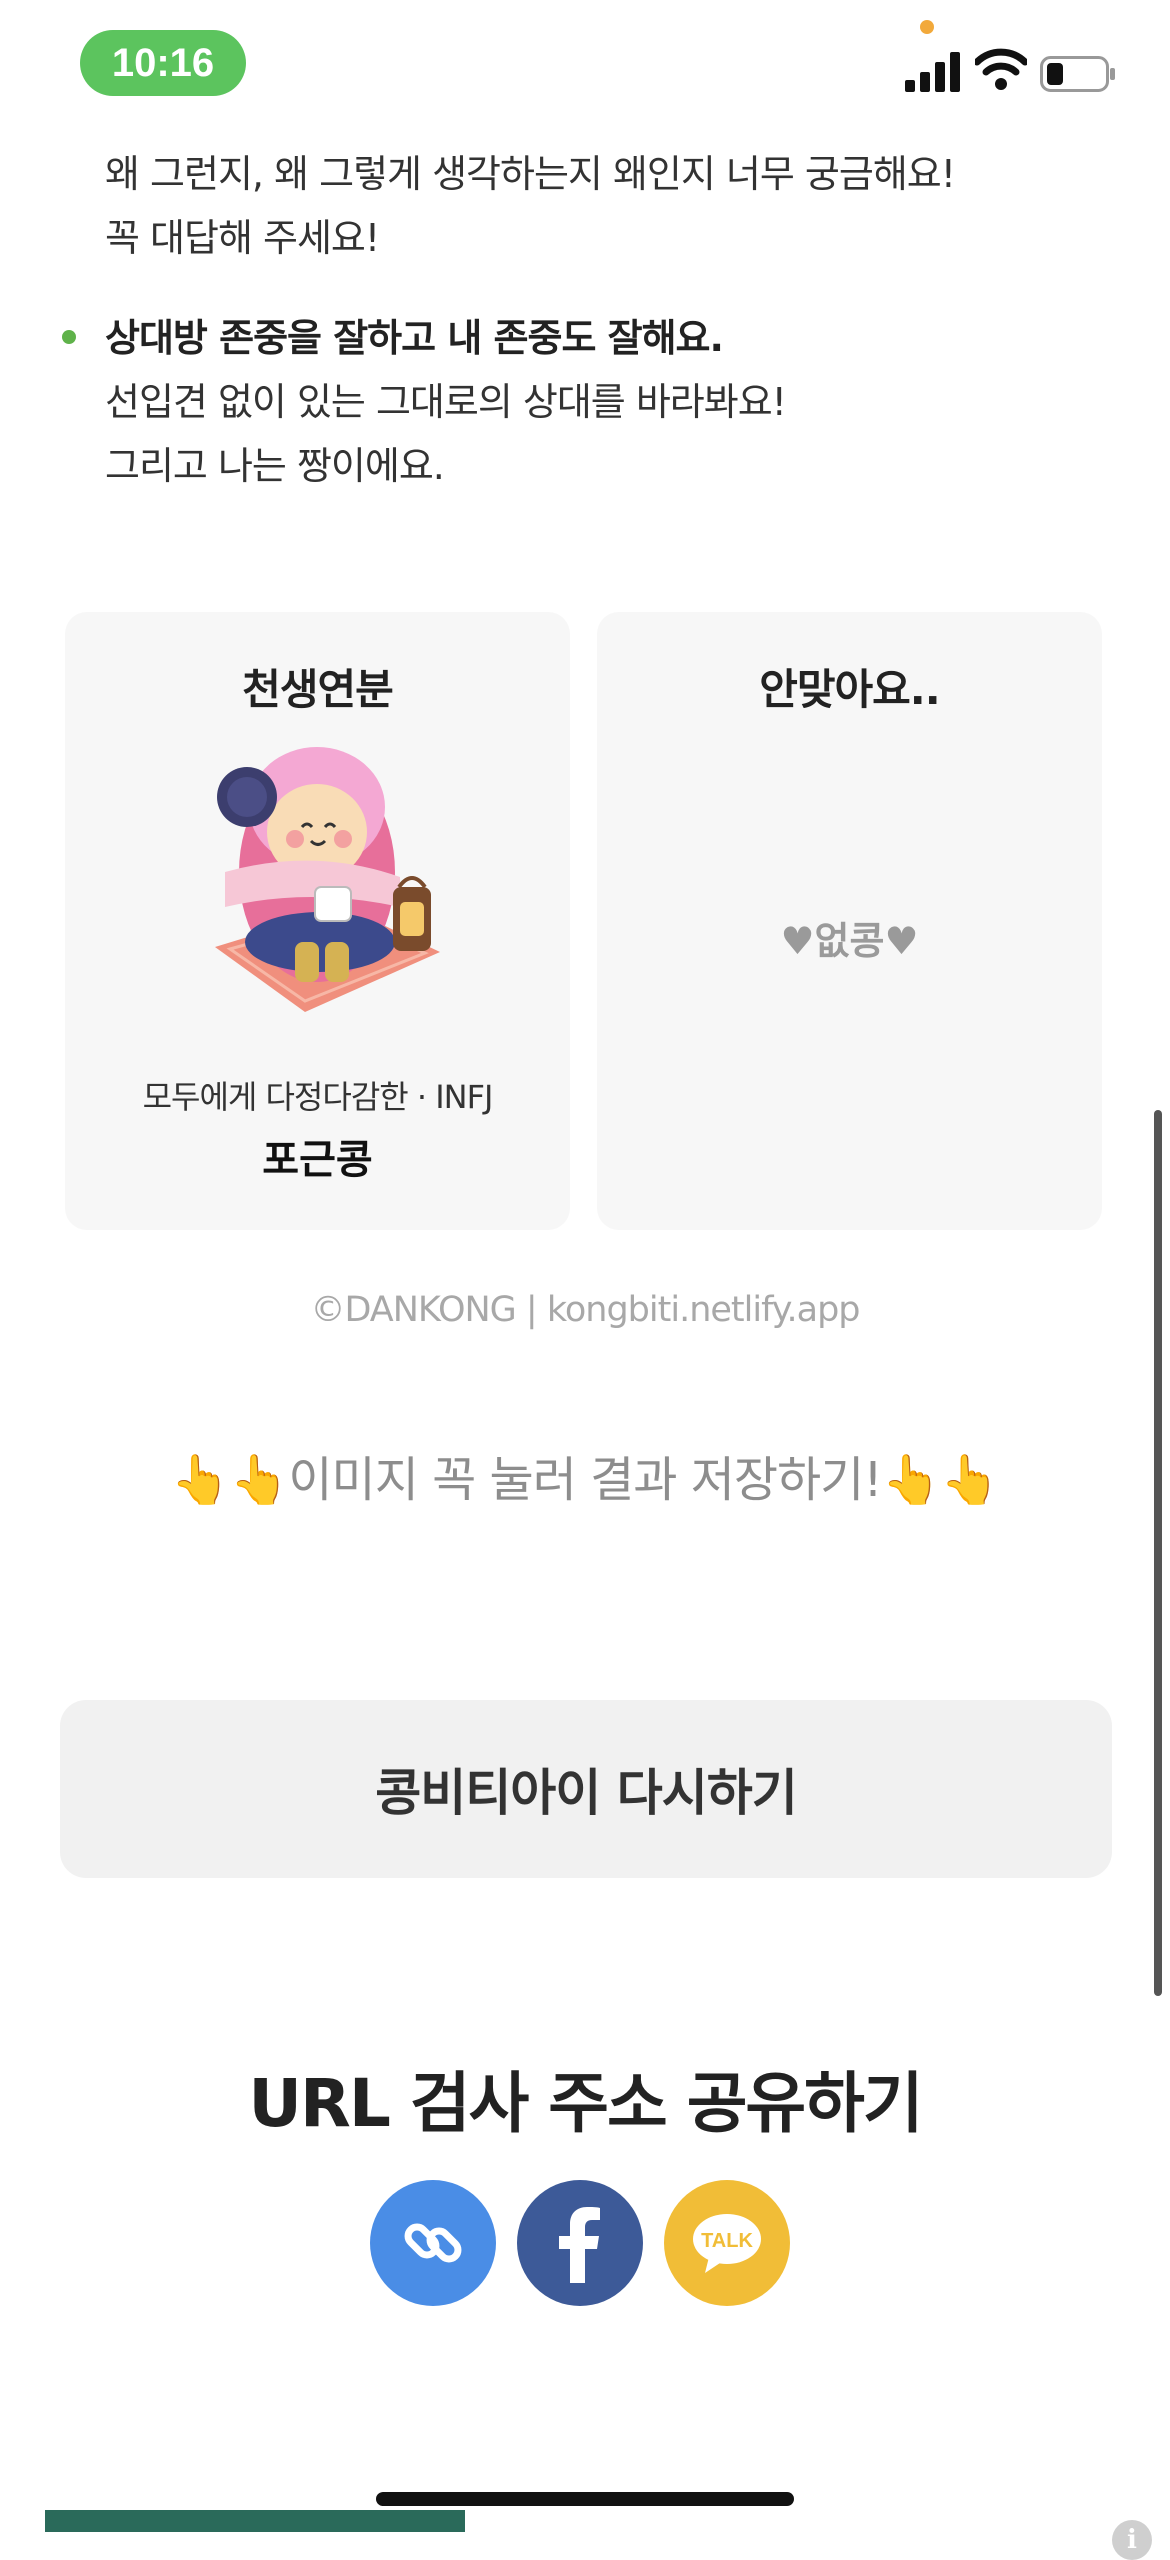  Describe the element at coordinates (1001, 69) in the screenshot. I see `wifi-icon` at that location.